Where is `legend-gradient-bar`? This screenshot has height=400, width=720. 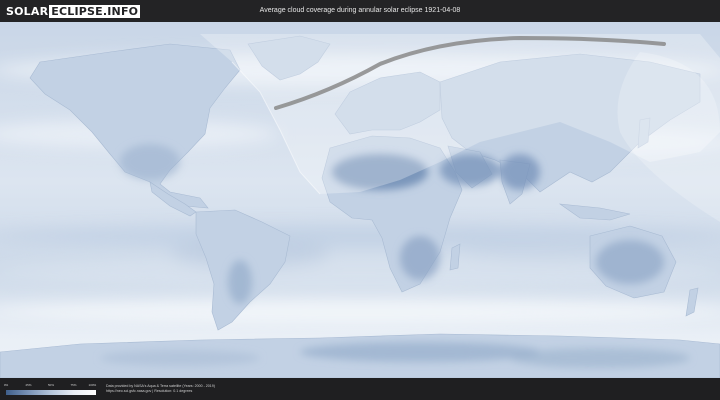 legend-gradient-bar is located at coordinates (51, 392).